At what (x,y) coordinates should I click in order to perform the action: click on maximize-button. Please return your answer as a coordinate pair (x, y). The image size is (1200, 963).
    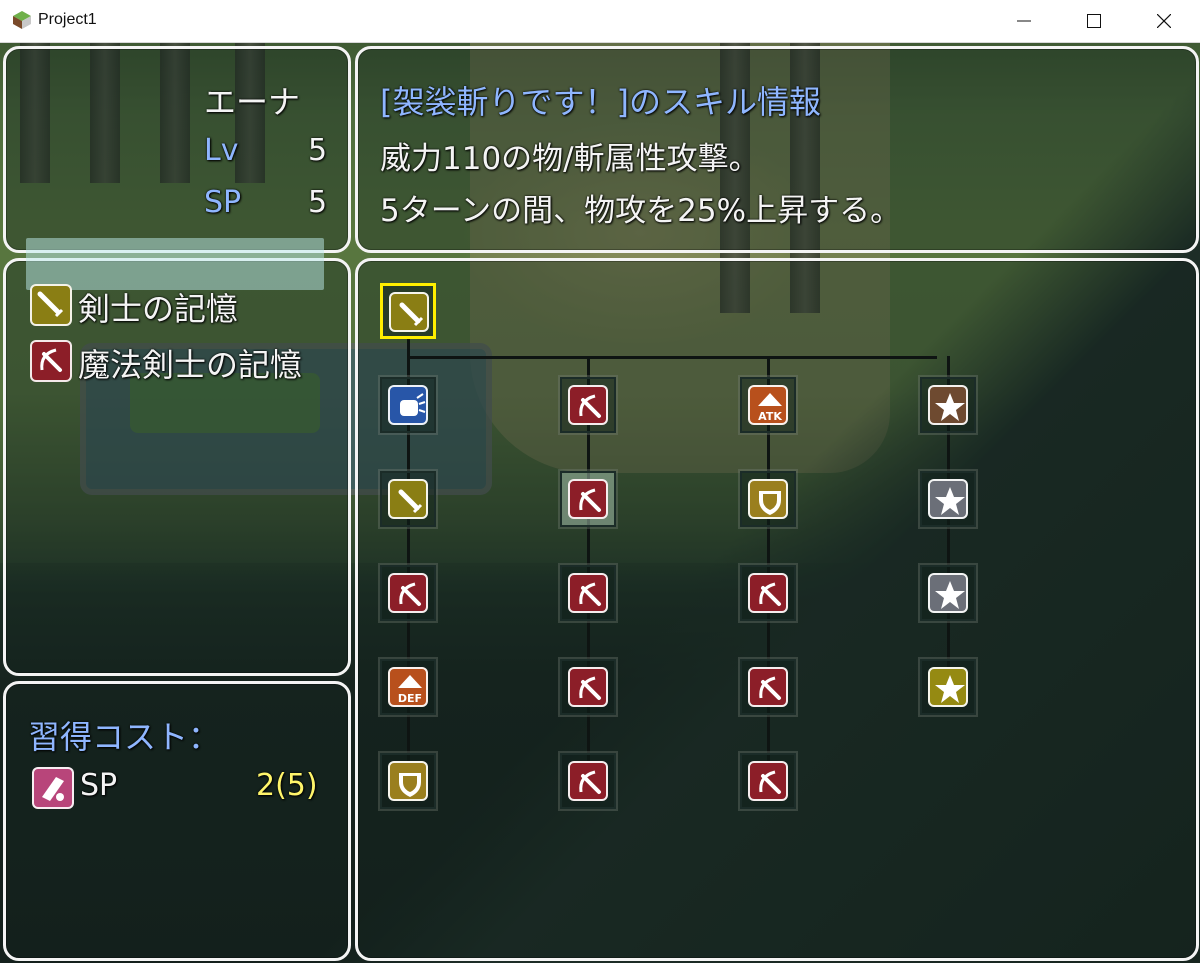
    Looking at the image, I should click on (1094, 21).